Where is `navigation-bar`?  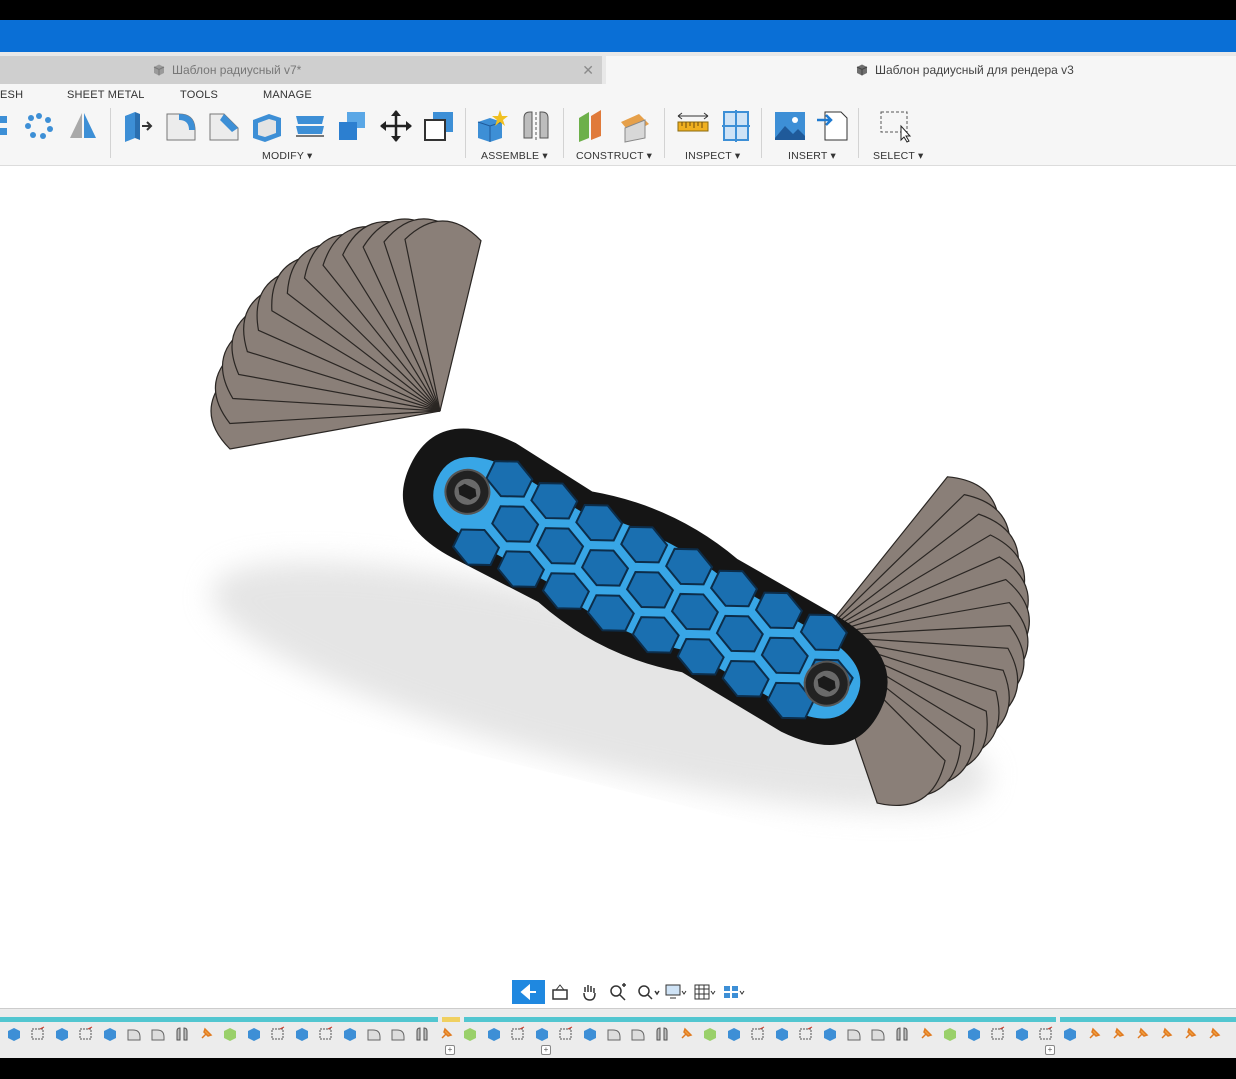
navigation-bar is located at coordinates (631, 992).